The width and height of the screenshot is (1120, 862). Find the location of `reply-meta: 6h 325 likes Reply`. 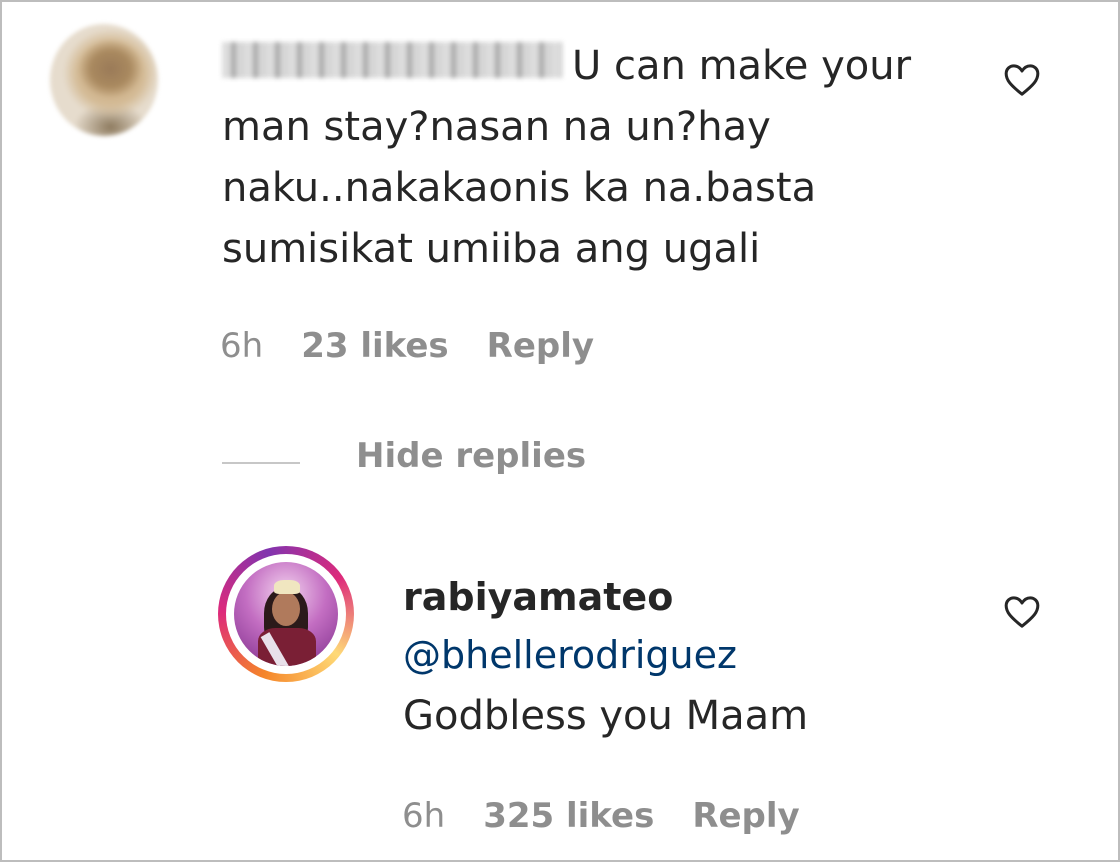

reply-meta: 6h 325 likes Reply is located at coordinates (620, 816).